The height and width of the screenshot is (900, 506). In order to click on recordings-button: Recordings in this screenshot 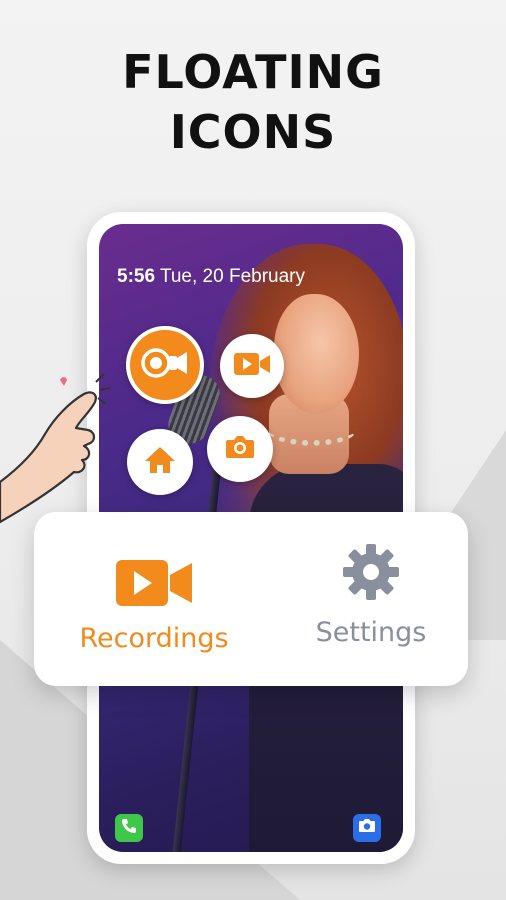, I will do `click(154, 599)`.